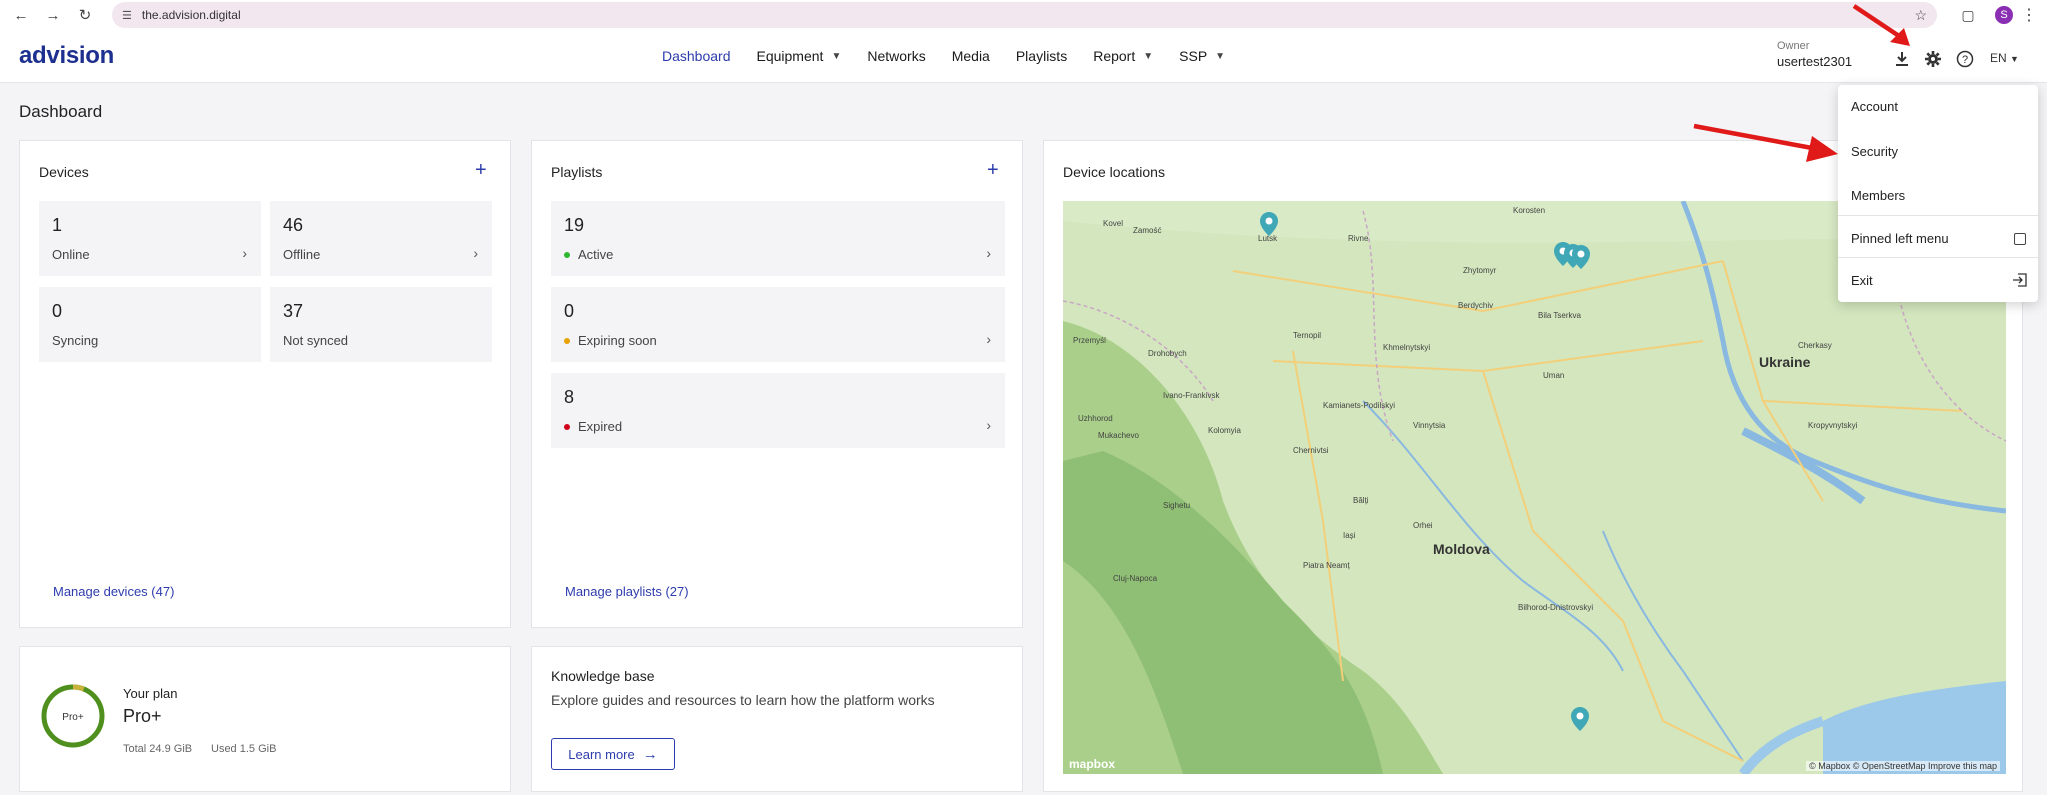 Image resolution: width=2047 pixels, height=795 pixels. I want to click on back-icon: ←, so click(21, 15).